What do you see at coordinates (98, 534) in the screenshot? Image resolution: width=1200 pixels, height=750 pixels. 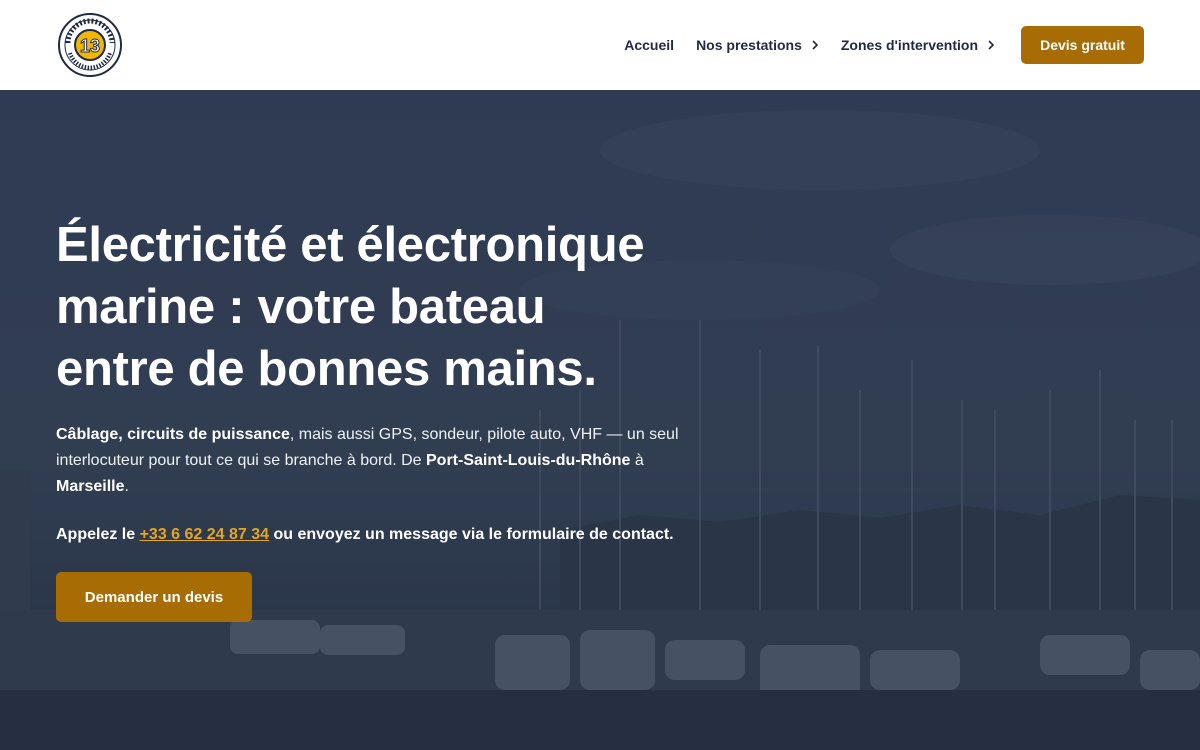 I see `call-prefix: Appelez le` at bounding box center [98, 534].